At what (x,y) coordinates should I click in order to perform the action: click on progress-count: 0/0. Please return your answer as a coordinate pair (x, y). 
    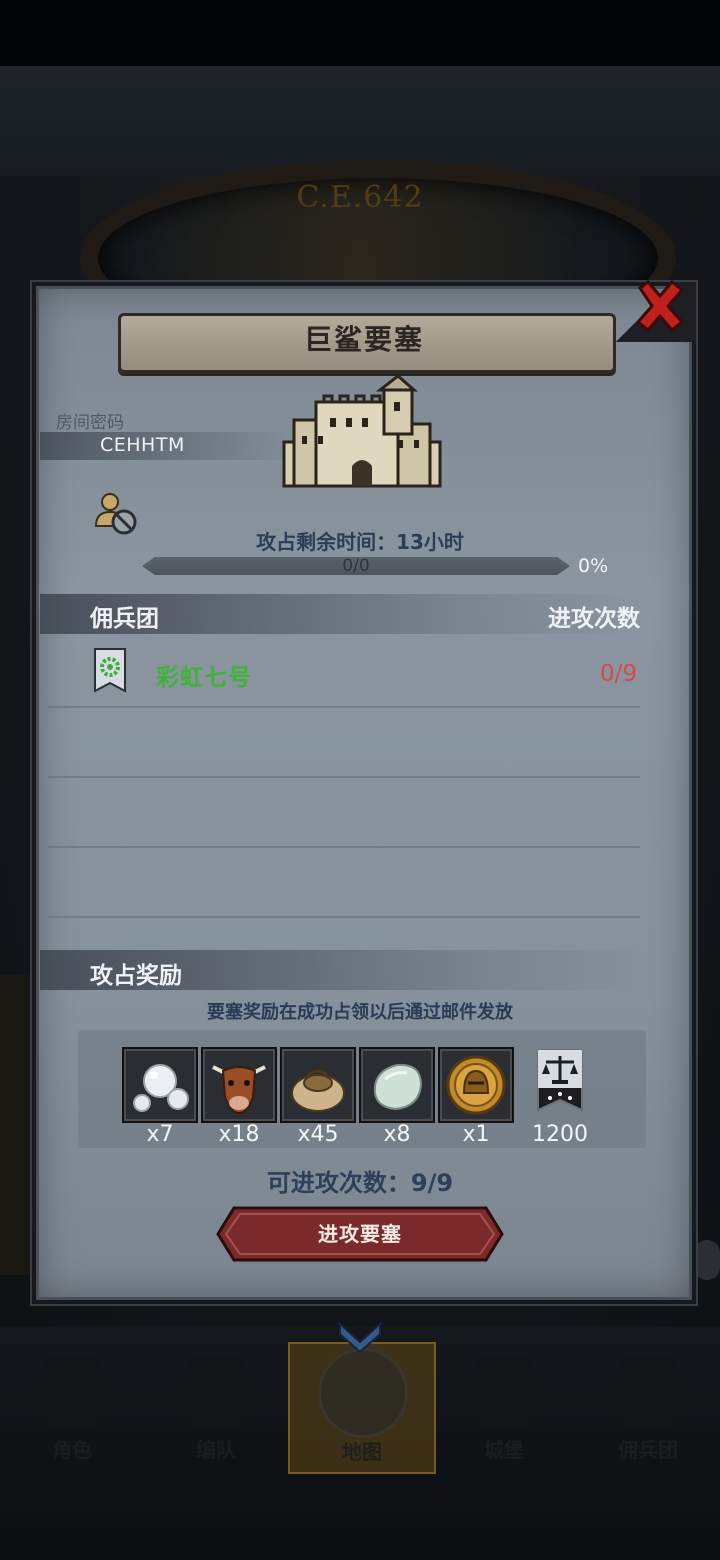
    Looking at the image, I should click on (356, 566).